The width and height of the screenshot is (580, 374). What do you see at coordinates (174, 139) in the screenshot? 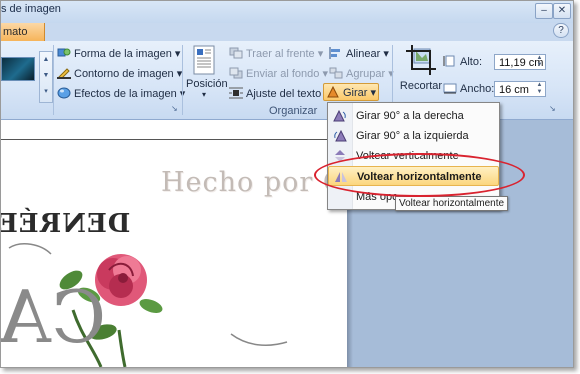
I see `page-top-rule` at bounding box center [174, 139].